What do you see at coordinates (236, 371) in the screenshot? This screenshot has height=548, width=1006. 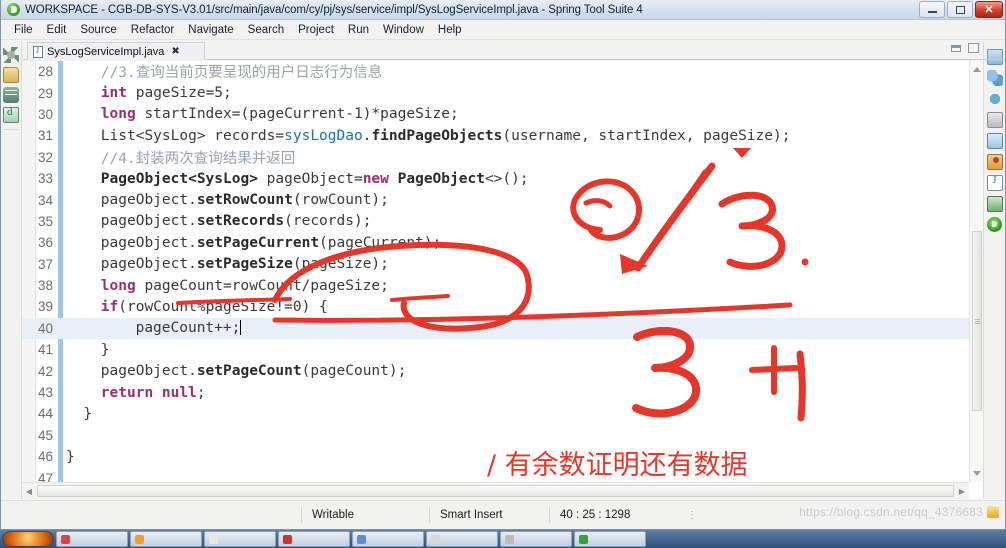 I see `code-text: pageObject.setPageCount(pageCount);` at bounding box center [236, 371].